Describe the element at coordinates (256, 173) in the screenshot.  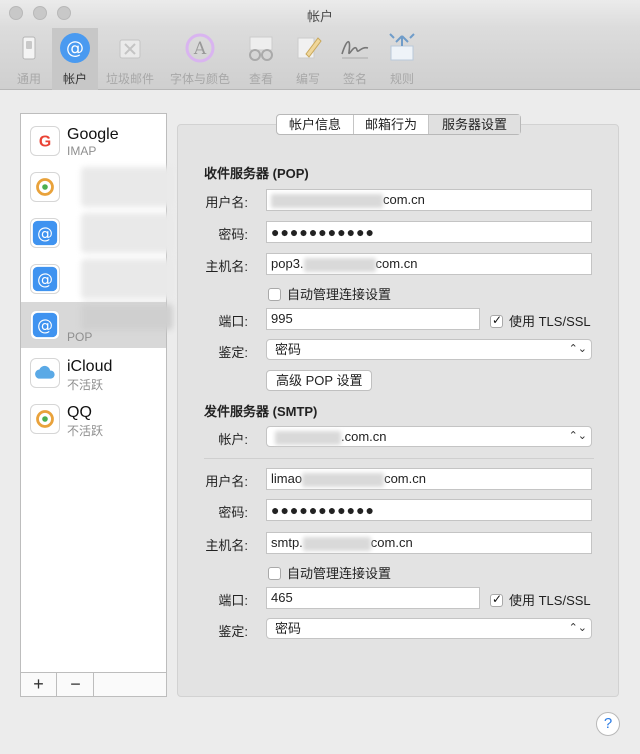
I see `incoming-server-title: 收件服务器 (POP)` at that location.